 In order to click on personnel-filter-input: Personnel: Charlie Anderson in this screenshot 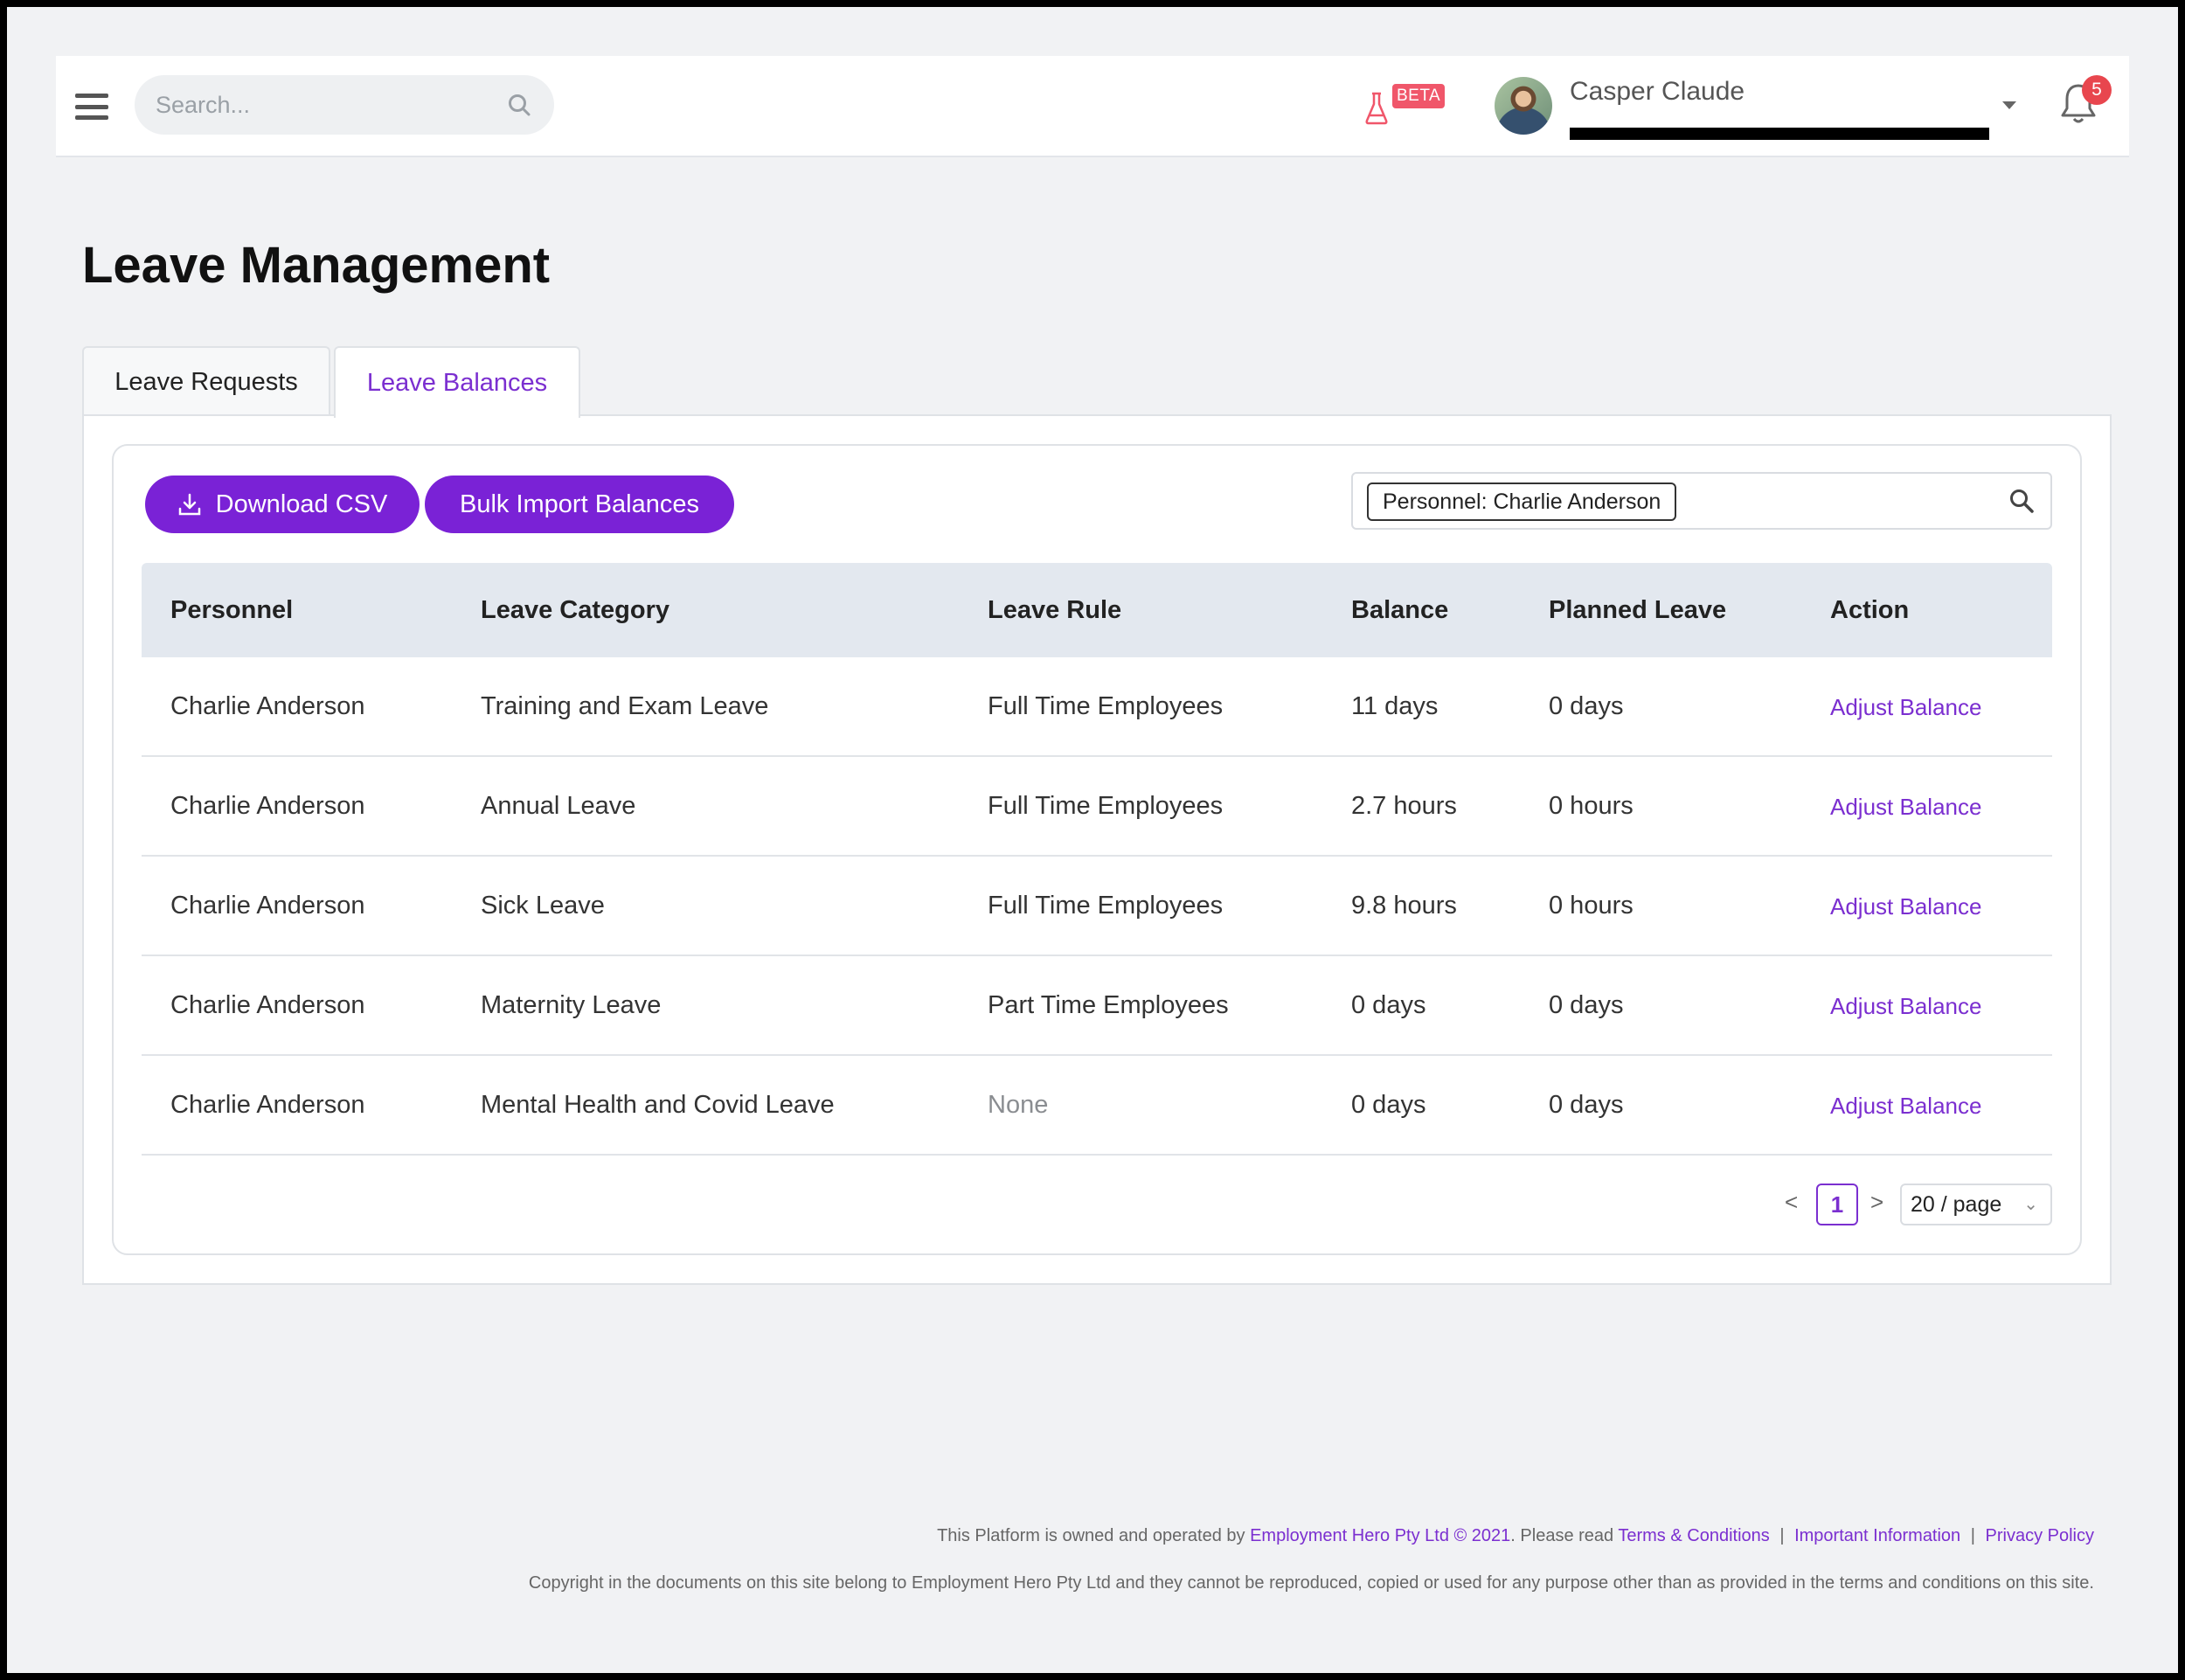, I will do `click(1702, 501)`.